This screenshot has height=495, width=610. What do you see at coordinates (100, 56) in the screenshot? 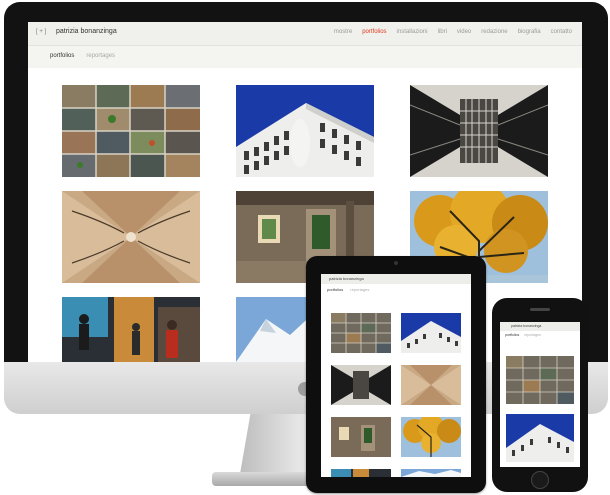
I see `subnav-item-reportages: reportages` at bounding box center [100, 56].